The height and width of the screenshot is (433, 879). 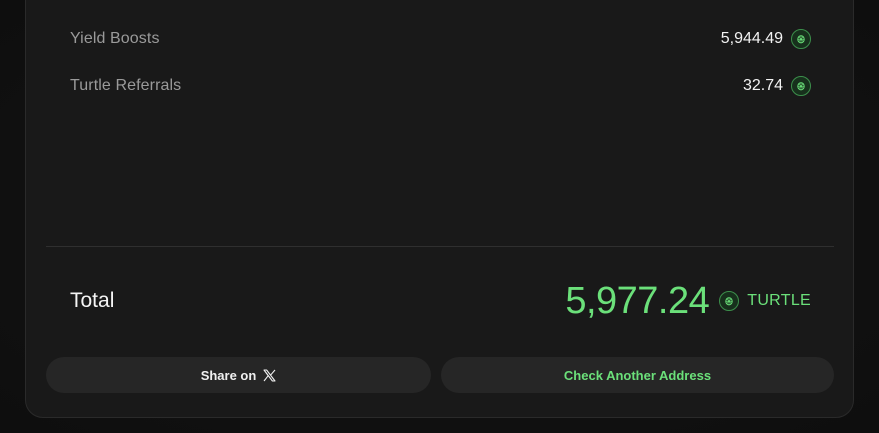 I want to click on check-another-address-button: Check Another Address, so click(x=637, y=375).